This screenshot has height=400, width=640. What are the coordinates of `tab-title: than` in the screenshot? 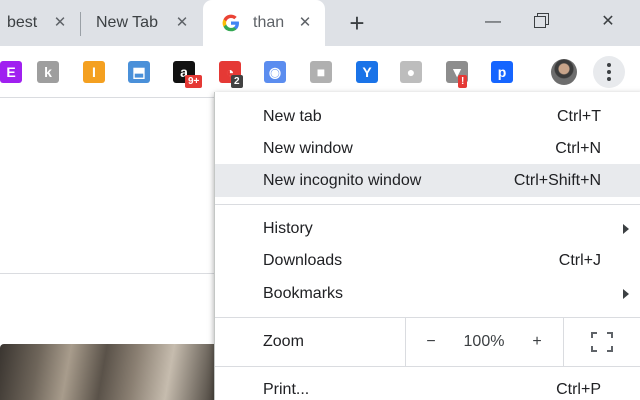 It's located at (269, 22).